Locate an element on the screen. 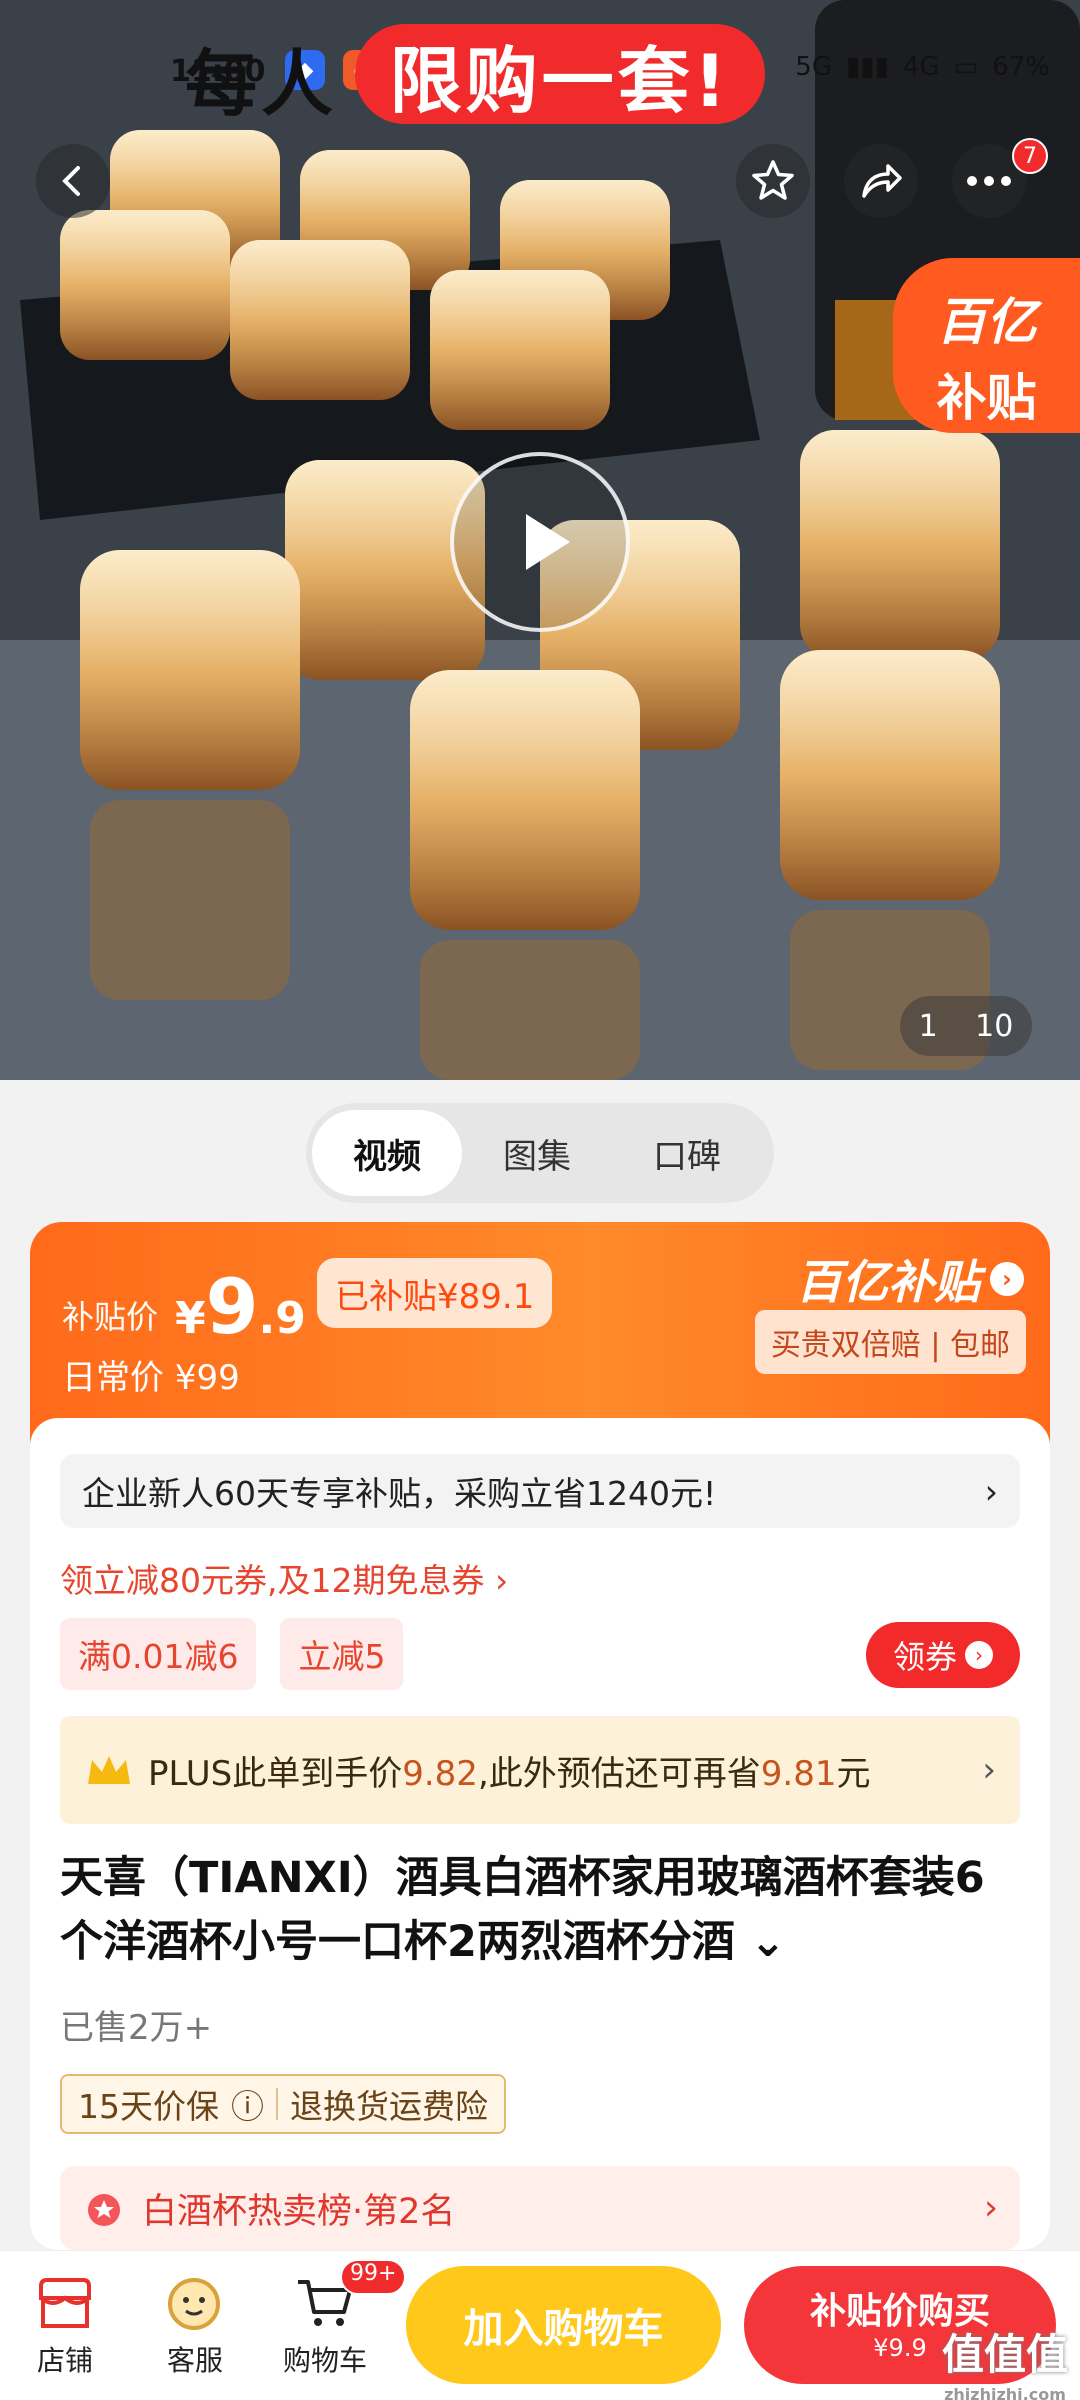 This screenshot has height=2400, width=1080. subsidy-brand: 百亿补贴 is located at coordinates (888, 1282).